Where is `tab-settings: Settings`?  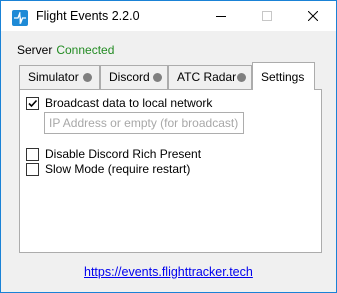
tab-settings: Settings is located at coordinates (283, 76).